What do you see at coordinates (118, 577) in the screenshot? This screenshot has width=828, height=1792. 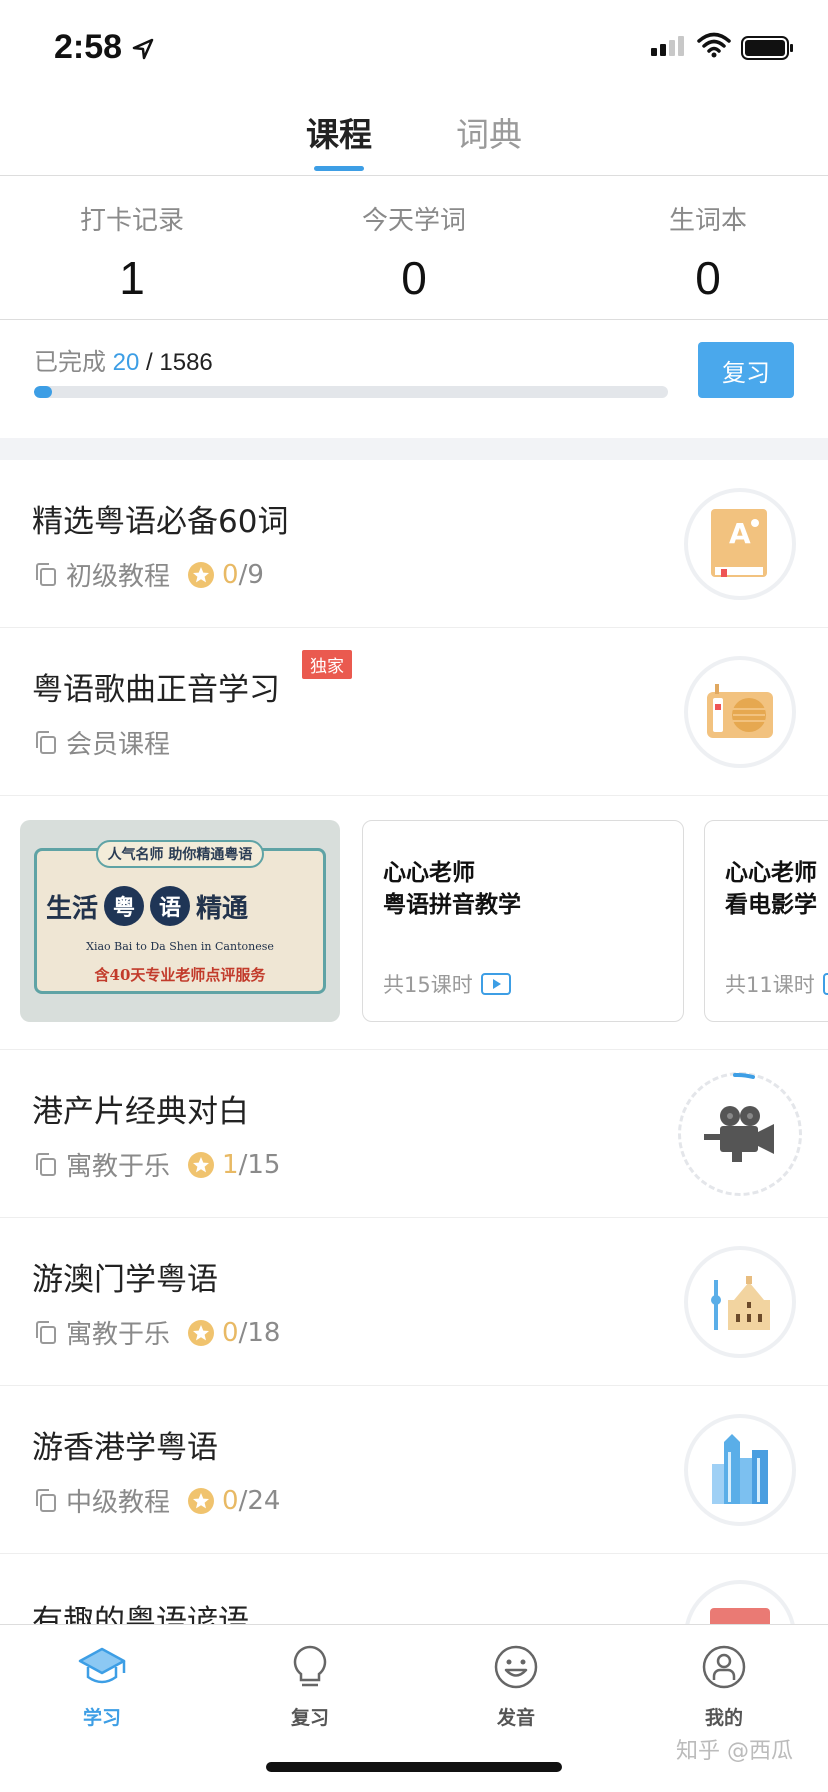 I see `course-category: 初级教程` at bounding box center [118, 577].